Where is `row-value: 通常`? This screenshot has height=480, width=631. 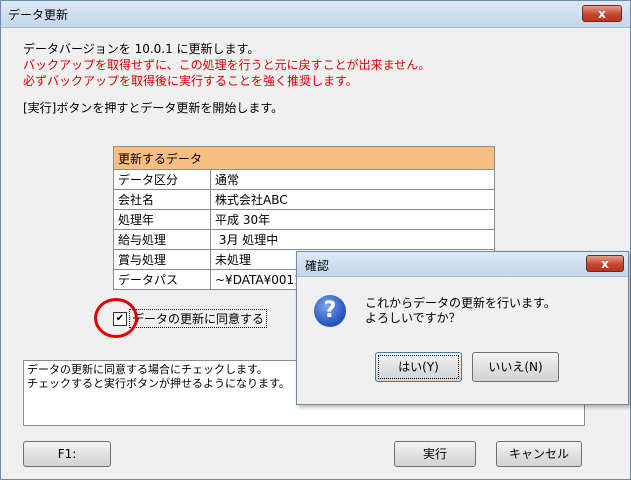 row-value: 通常 is located at coordinates (352, 179).